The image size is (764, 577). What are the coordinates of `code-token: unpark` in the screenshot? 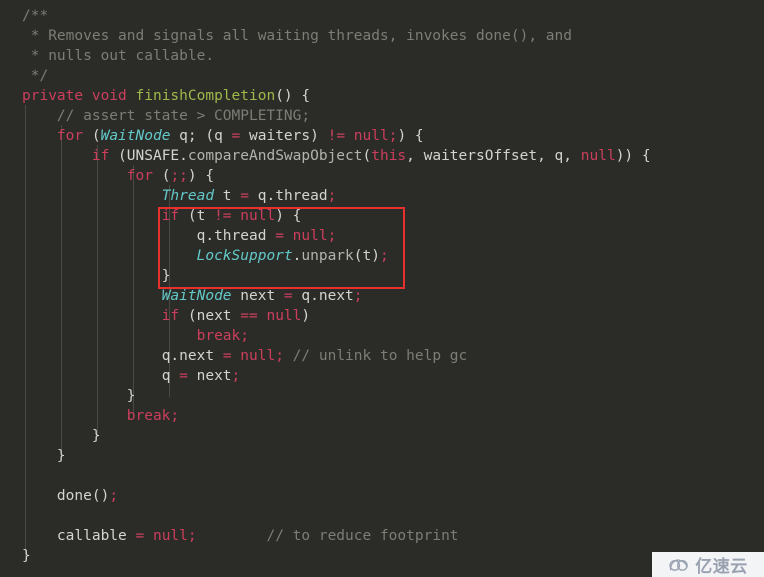 It's located at (327, 256).